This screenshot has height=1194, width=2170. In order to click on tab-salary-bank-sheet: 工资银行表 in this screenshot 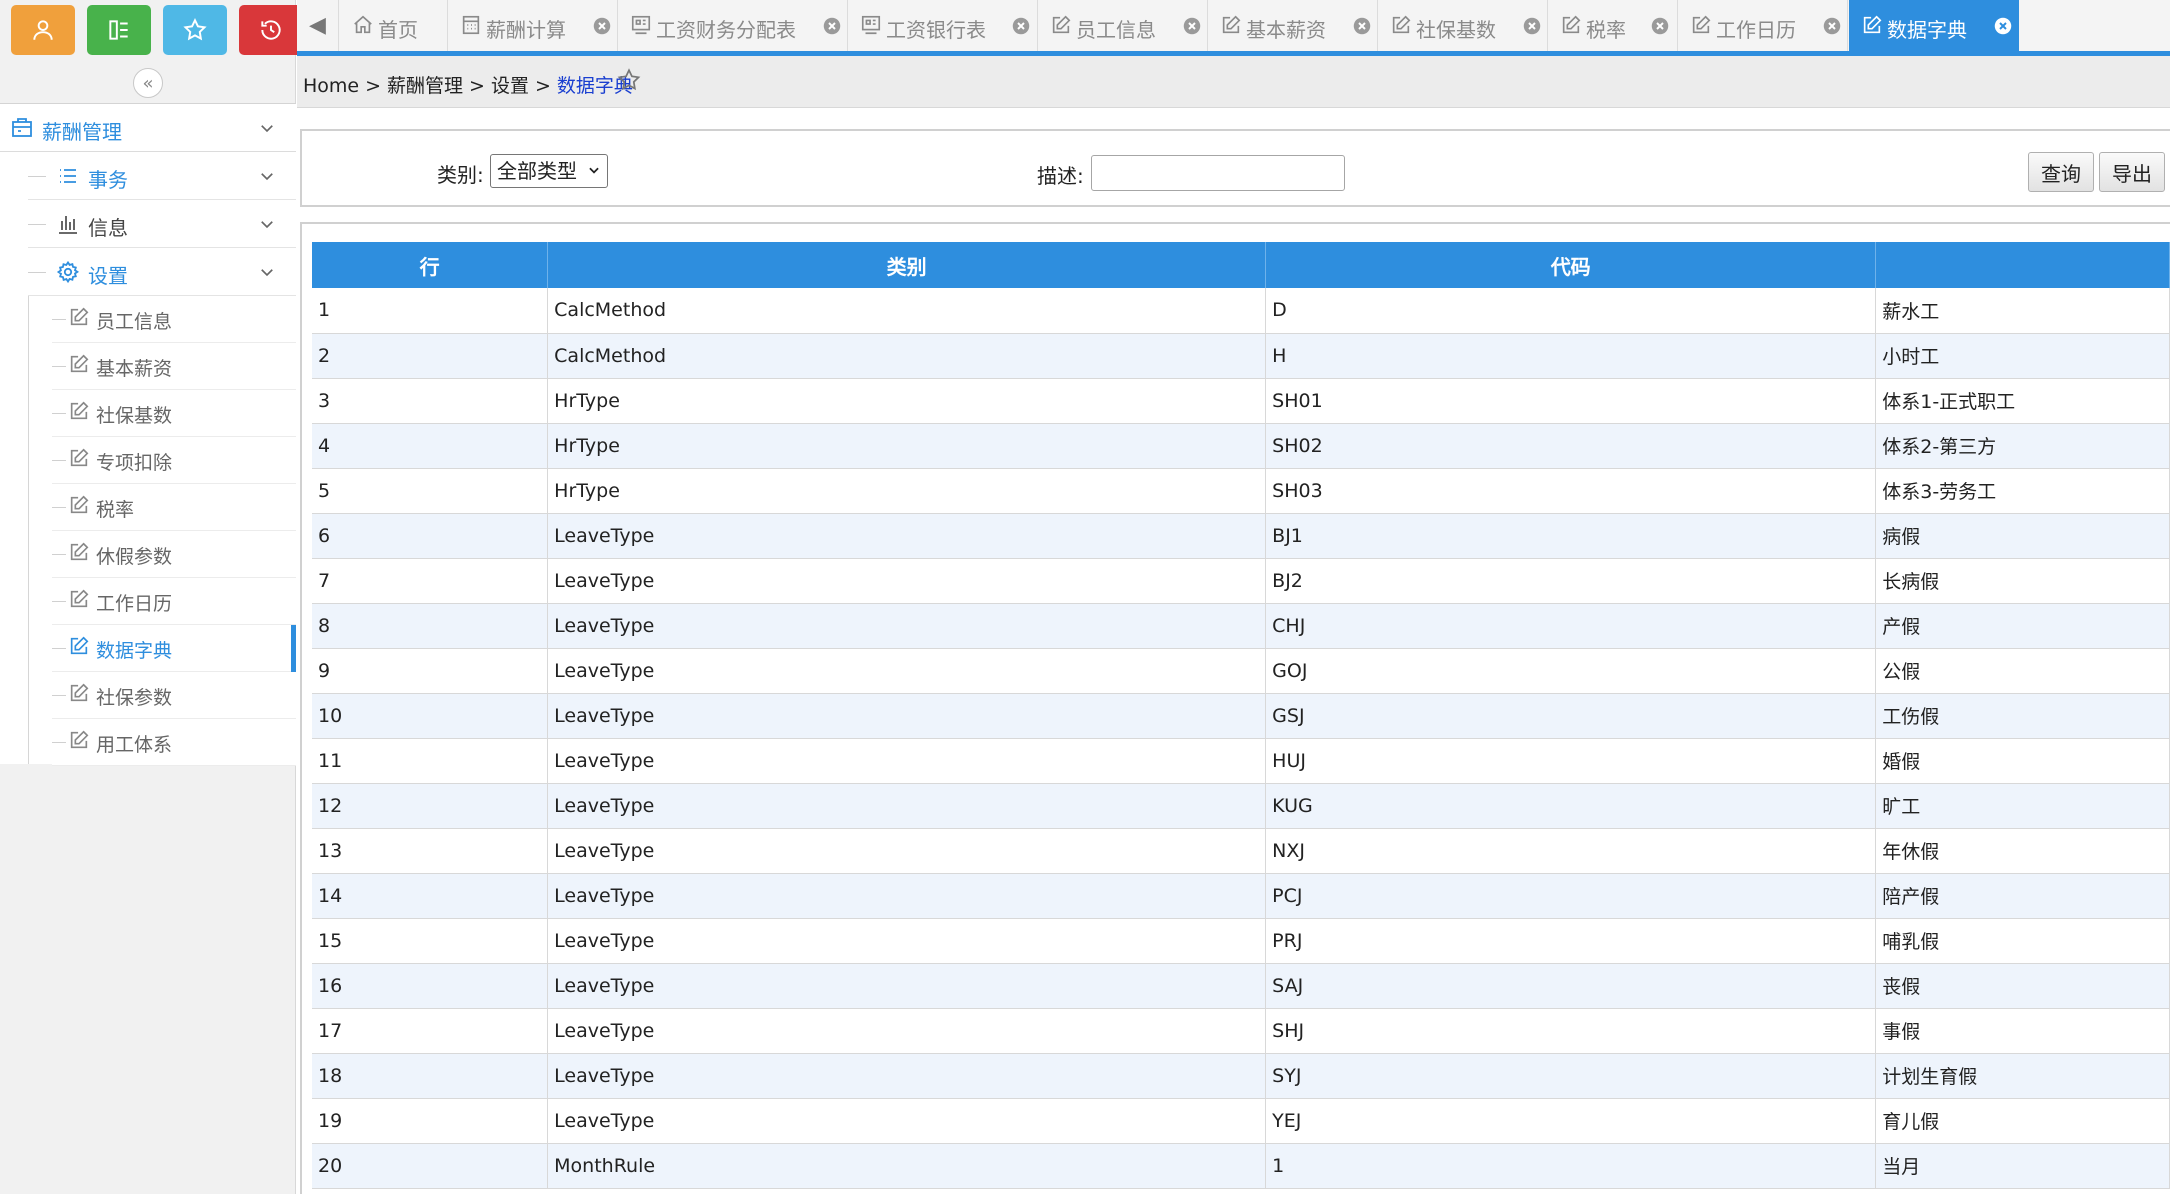, I will do `click(943, 25)`.